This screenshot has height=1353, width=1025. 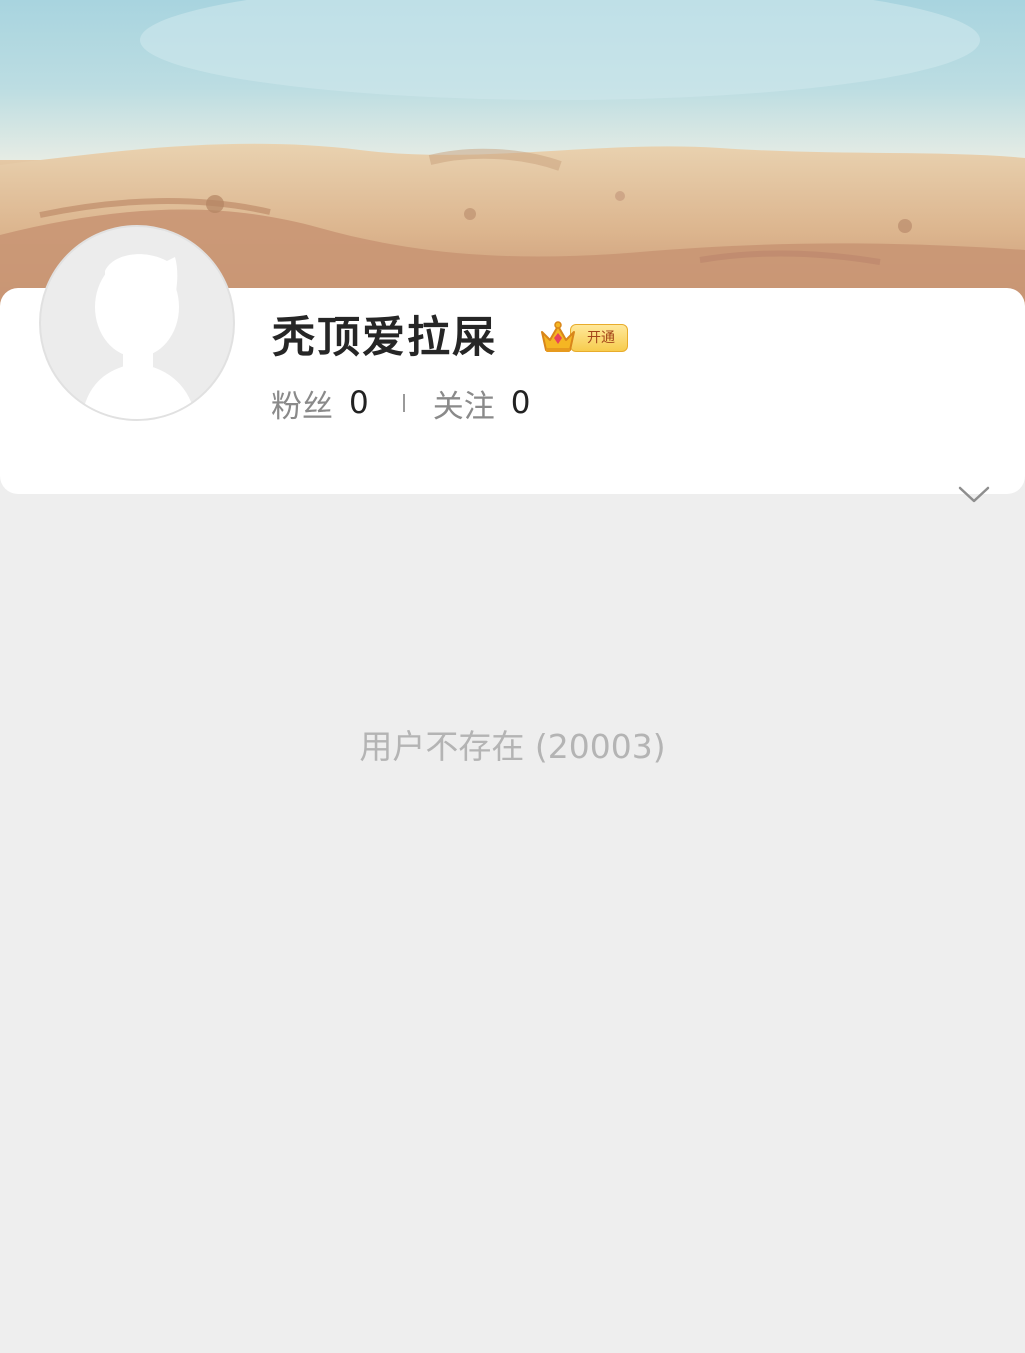 What do you see at coordinates (359, 403) in the screenshot?
I see `fans-count: 0` at bounding box center [359, 403].